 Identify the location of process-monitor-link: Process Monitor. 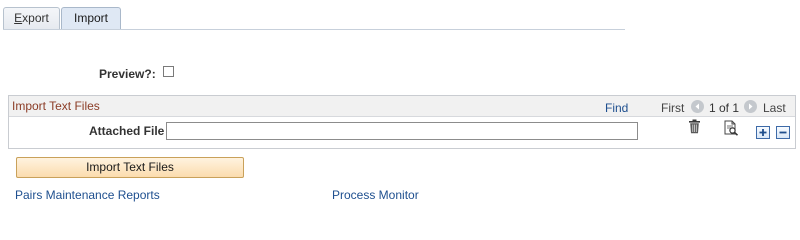
(375, 195).